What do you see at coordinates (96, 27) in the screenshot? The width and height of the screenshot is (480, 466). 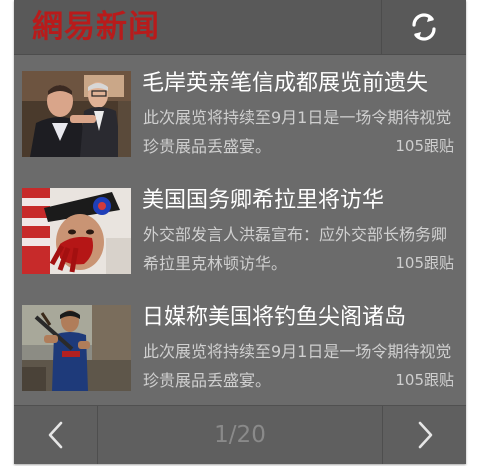 I see `netease-news-logo: 網易新闻` at bounding box center [96, 27].